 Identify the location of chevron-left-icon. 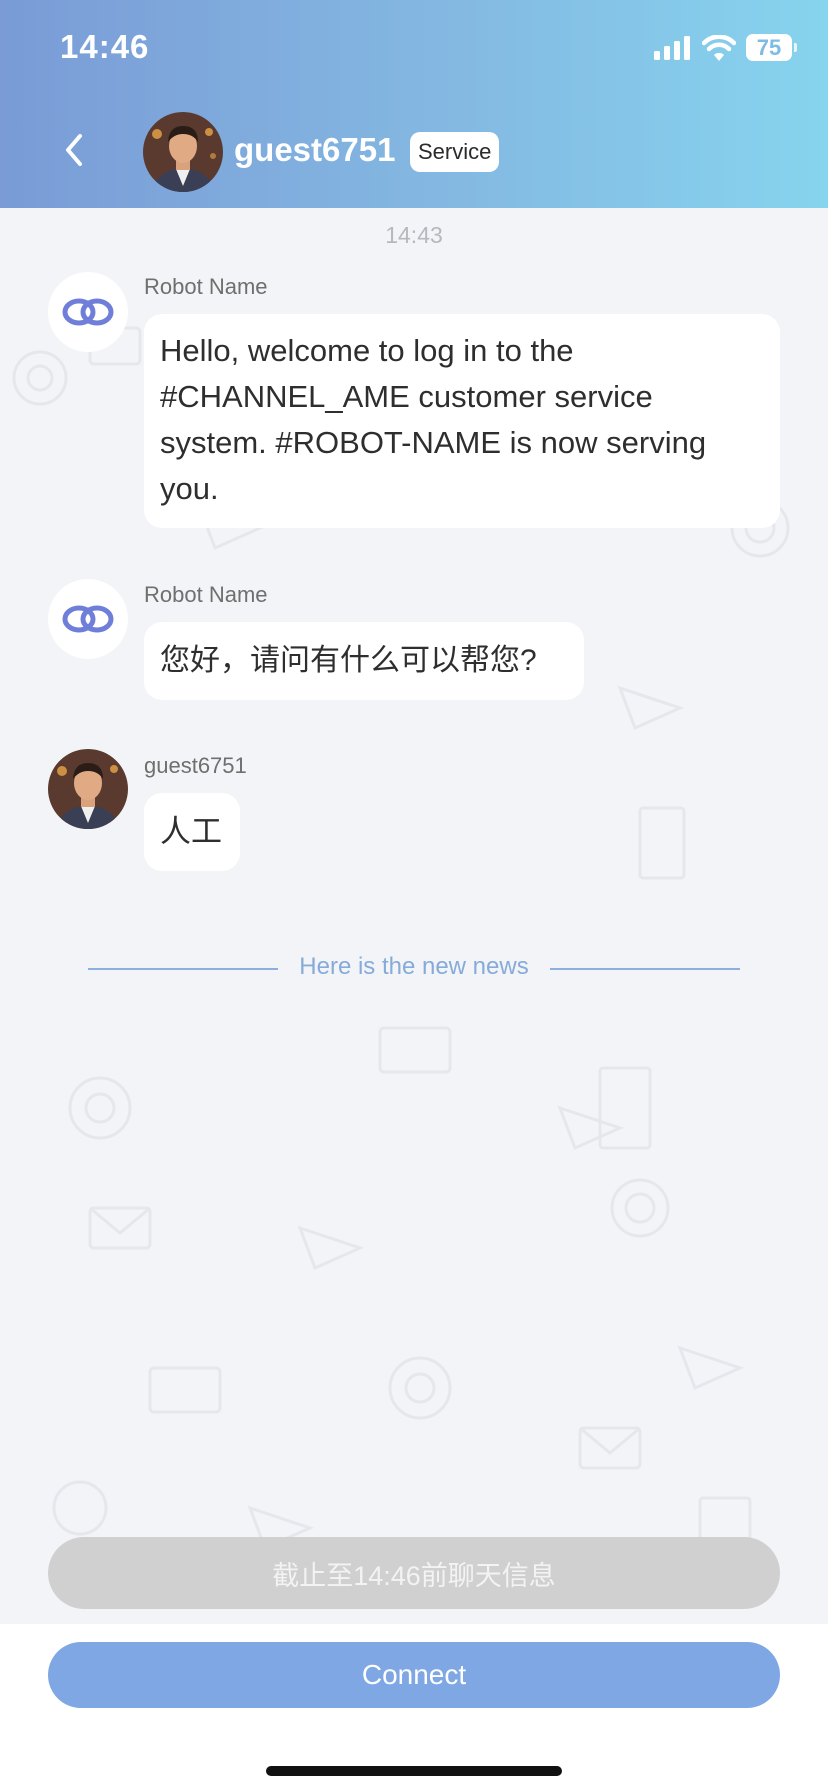
(74, 150).